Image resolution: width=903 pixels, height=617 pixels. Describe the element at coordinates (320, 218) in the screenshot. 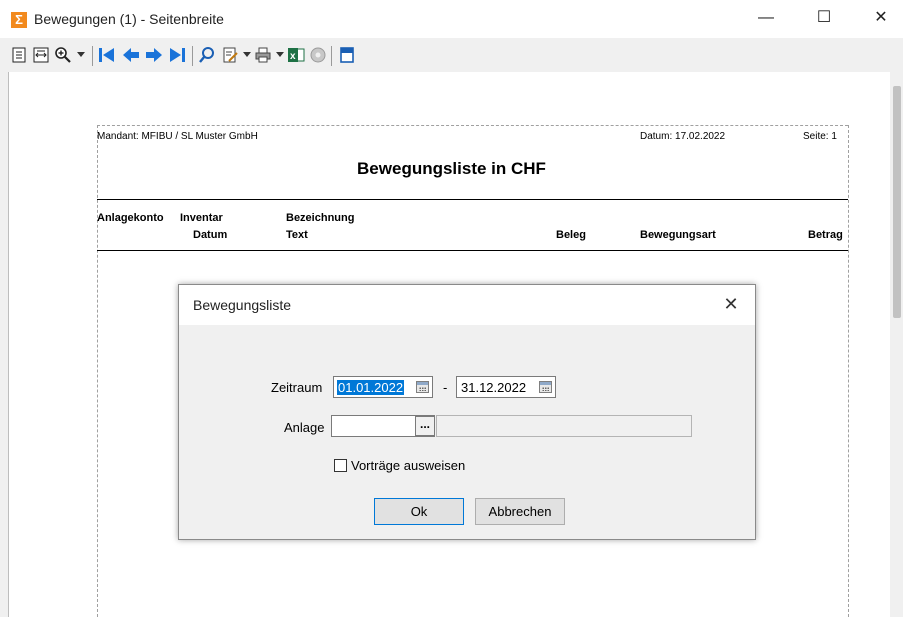

I see `column-bezeichnung: Bezeichnung` at that location.